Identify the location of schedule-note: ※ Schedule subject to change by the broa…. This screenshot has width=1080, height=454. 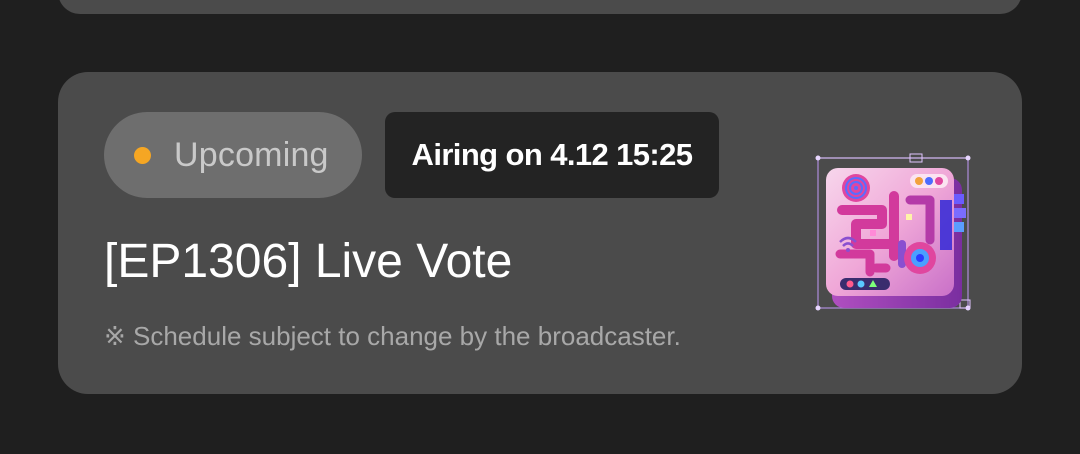
(392, 336).